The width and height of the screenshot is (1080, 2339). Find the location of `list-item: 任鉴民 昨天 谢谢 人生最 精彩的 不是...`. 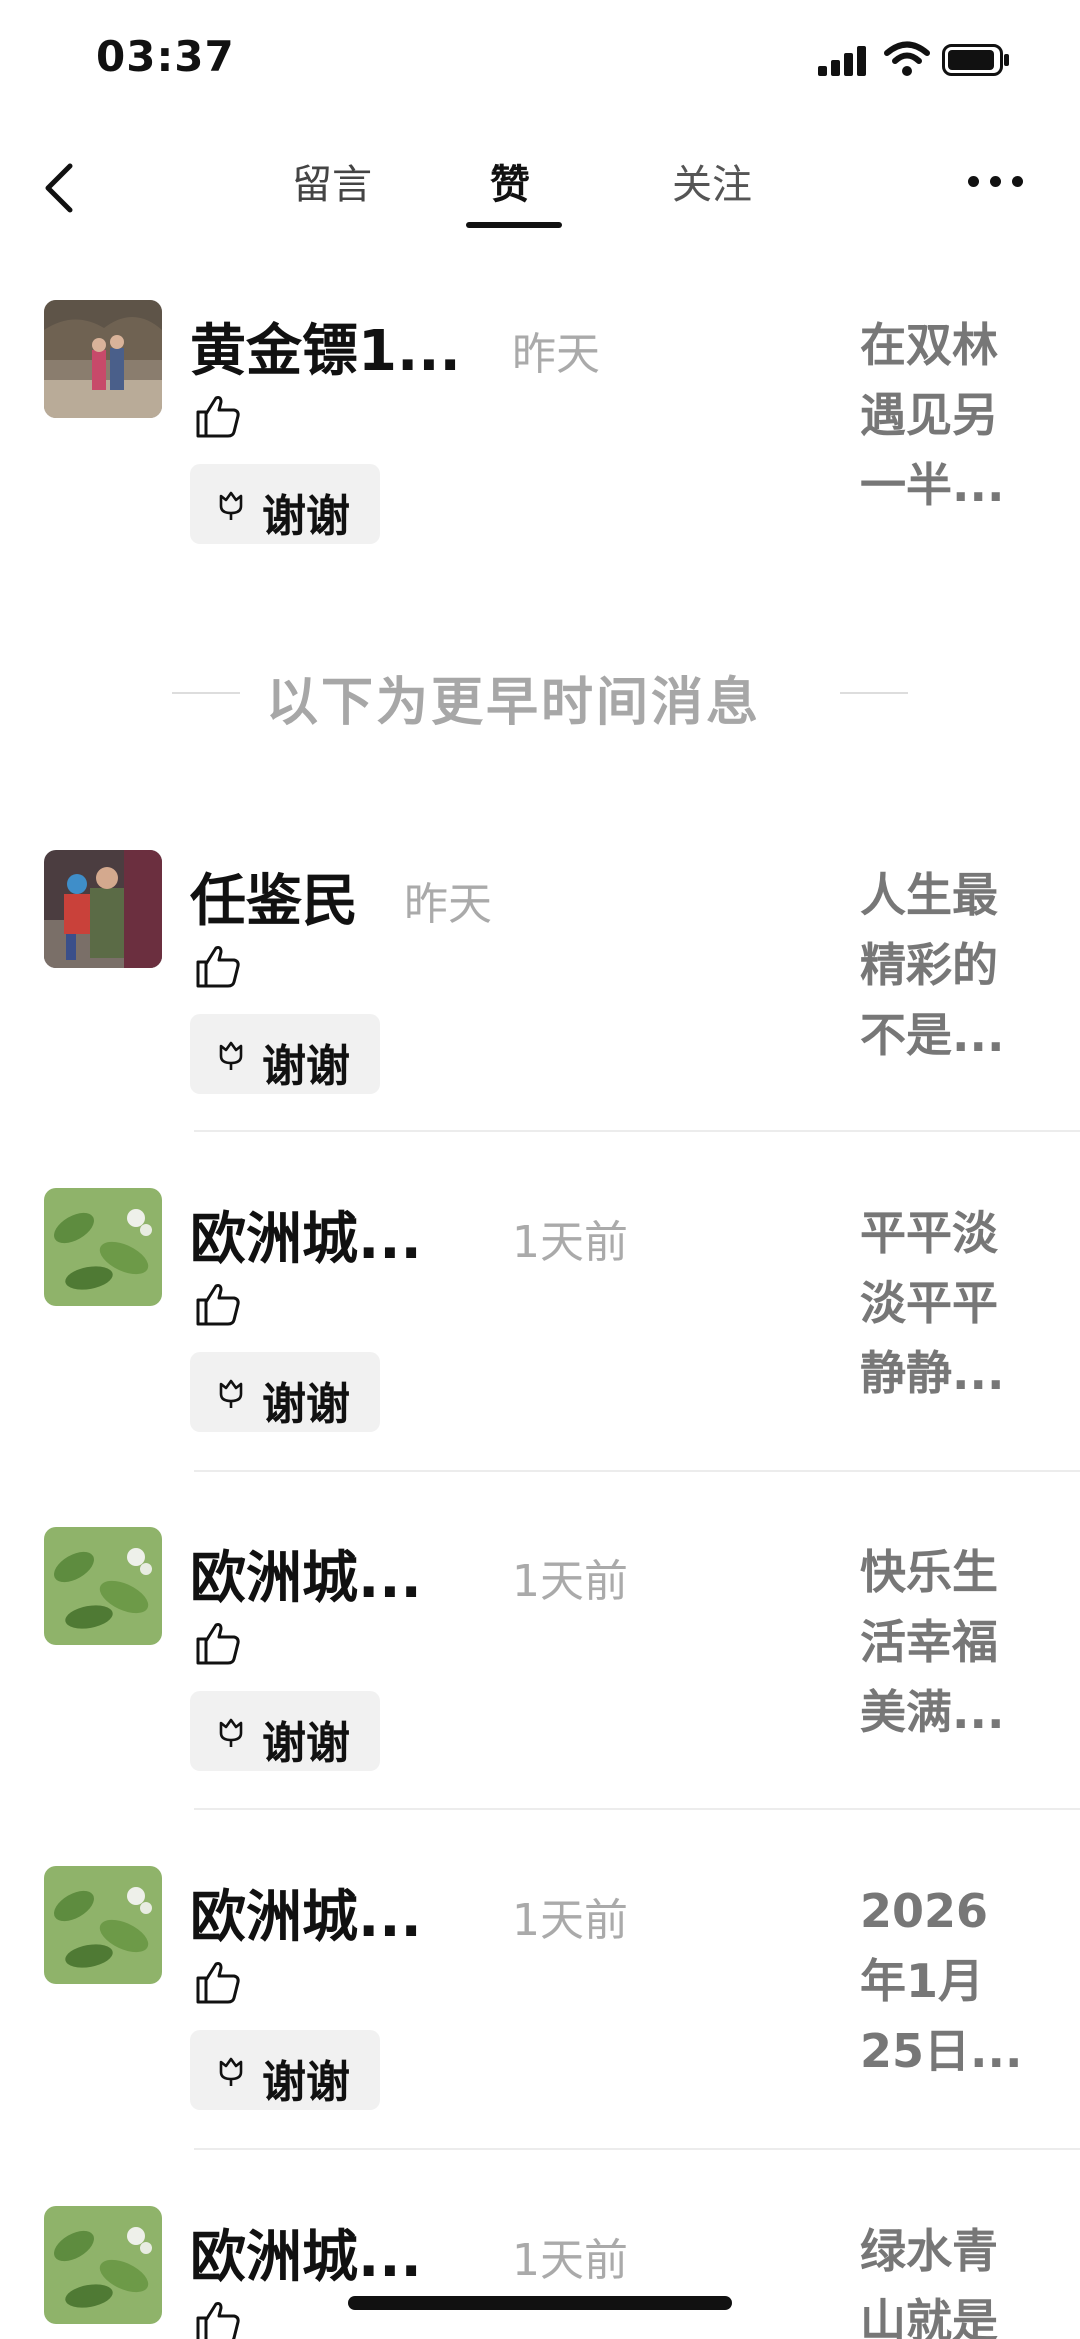

list-item: 任鉴民 昨天 谢谢 人生最 精彩的 不是... is located at coordinates (540, 1000).